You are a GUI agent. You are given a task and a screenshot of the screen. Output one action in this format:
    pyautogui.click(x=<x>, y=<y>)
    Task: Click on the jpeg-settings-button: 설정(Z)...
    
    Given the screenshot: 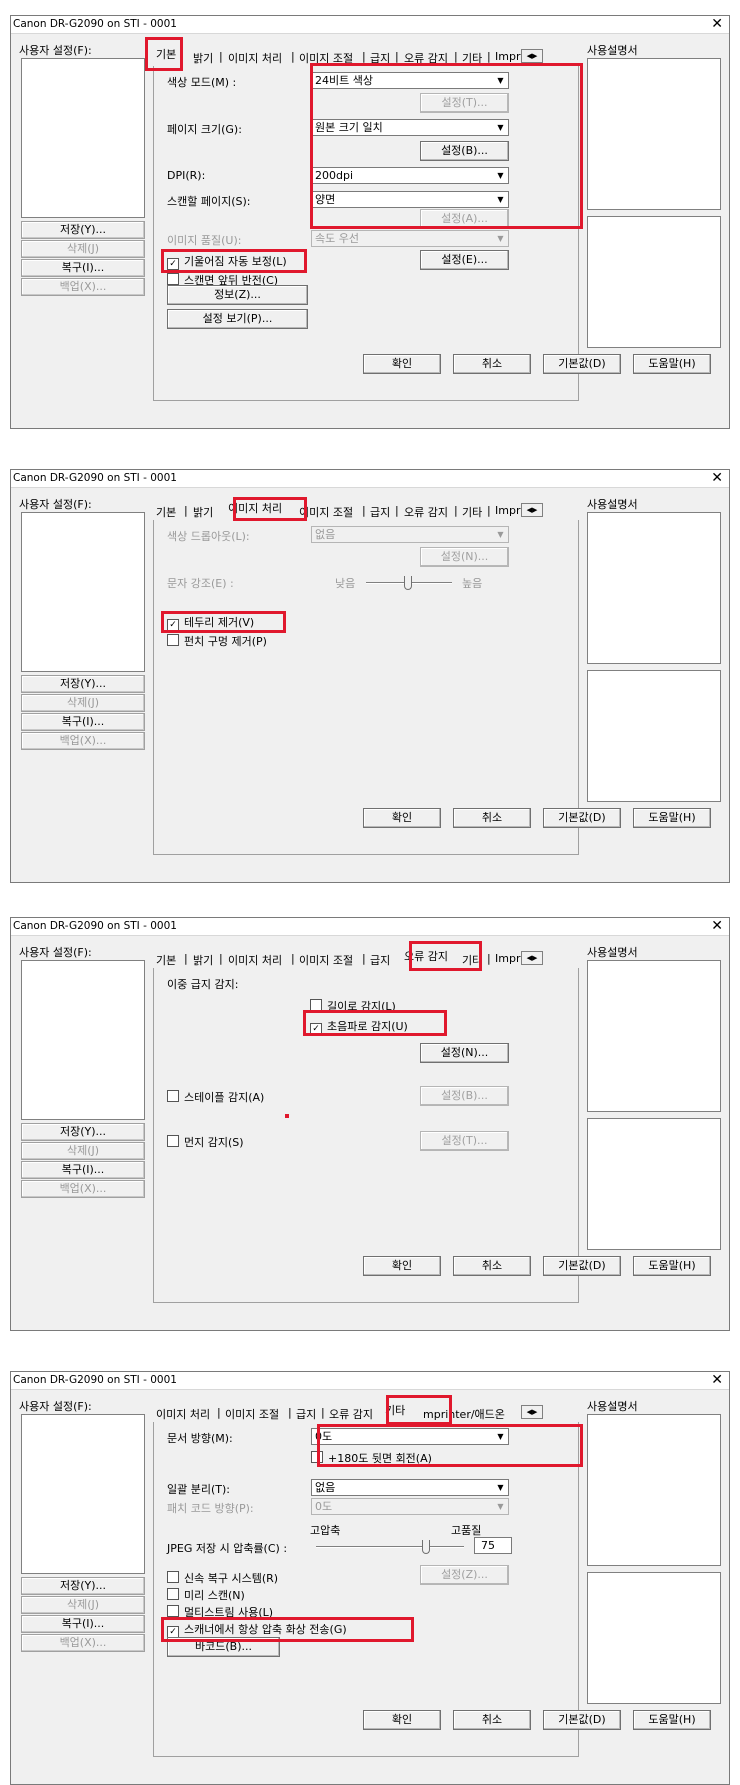 What is the action you would take?
    pyautogui.click(x=464, y=1575)
    